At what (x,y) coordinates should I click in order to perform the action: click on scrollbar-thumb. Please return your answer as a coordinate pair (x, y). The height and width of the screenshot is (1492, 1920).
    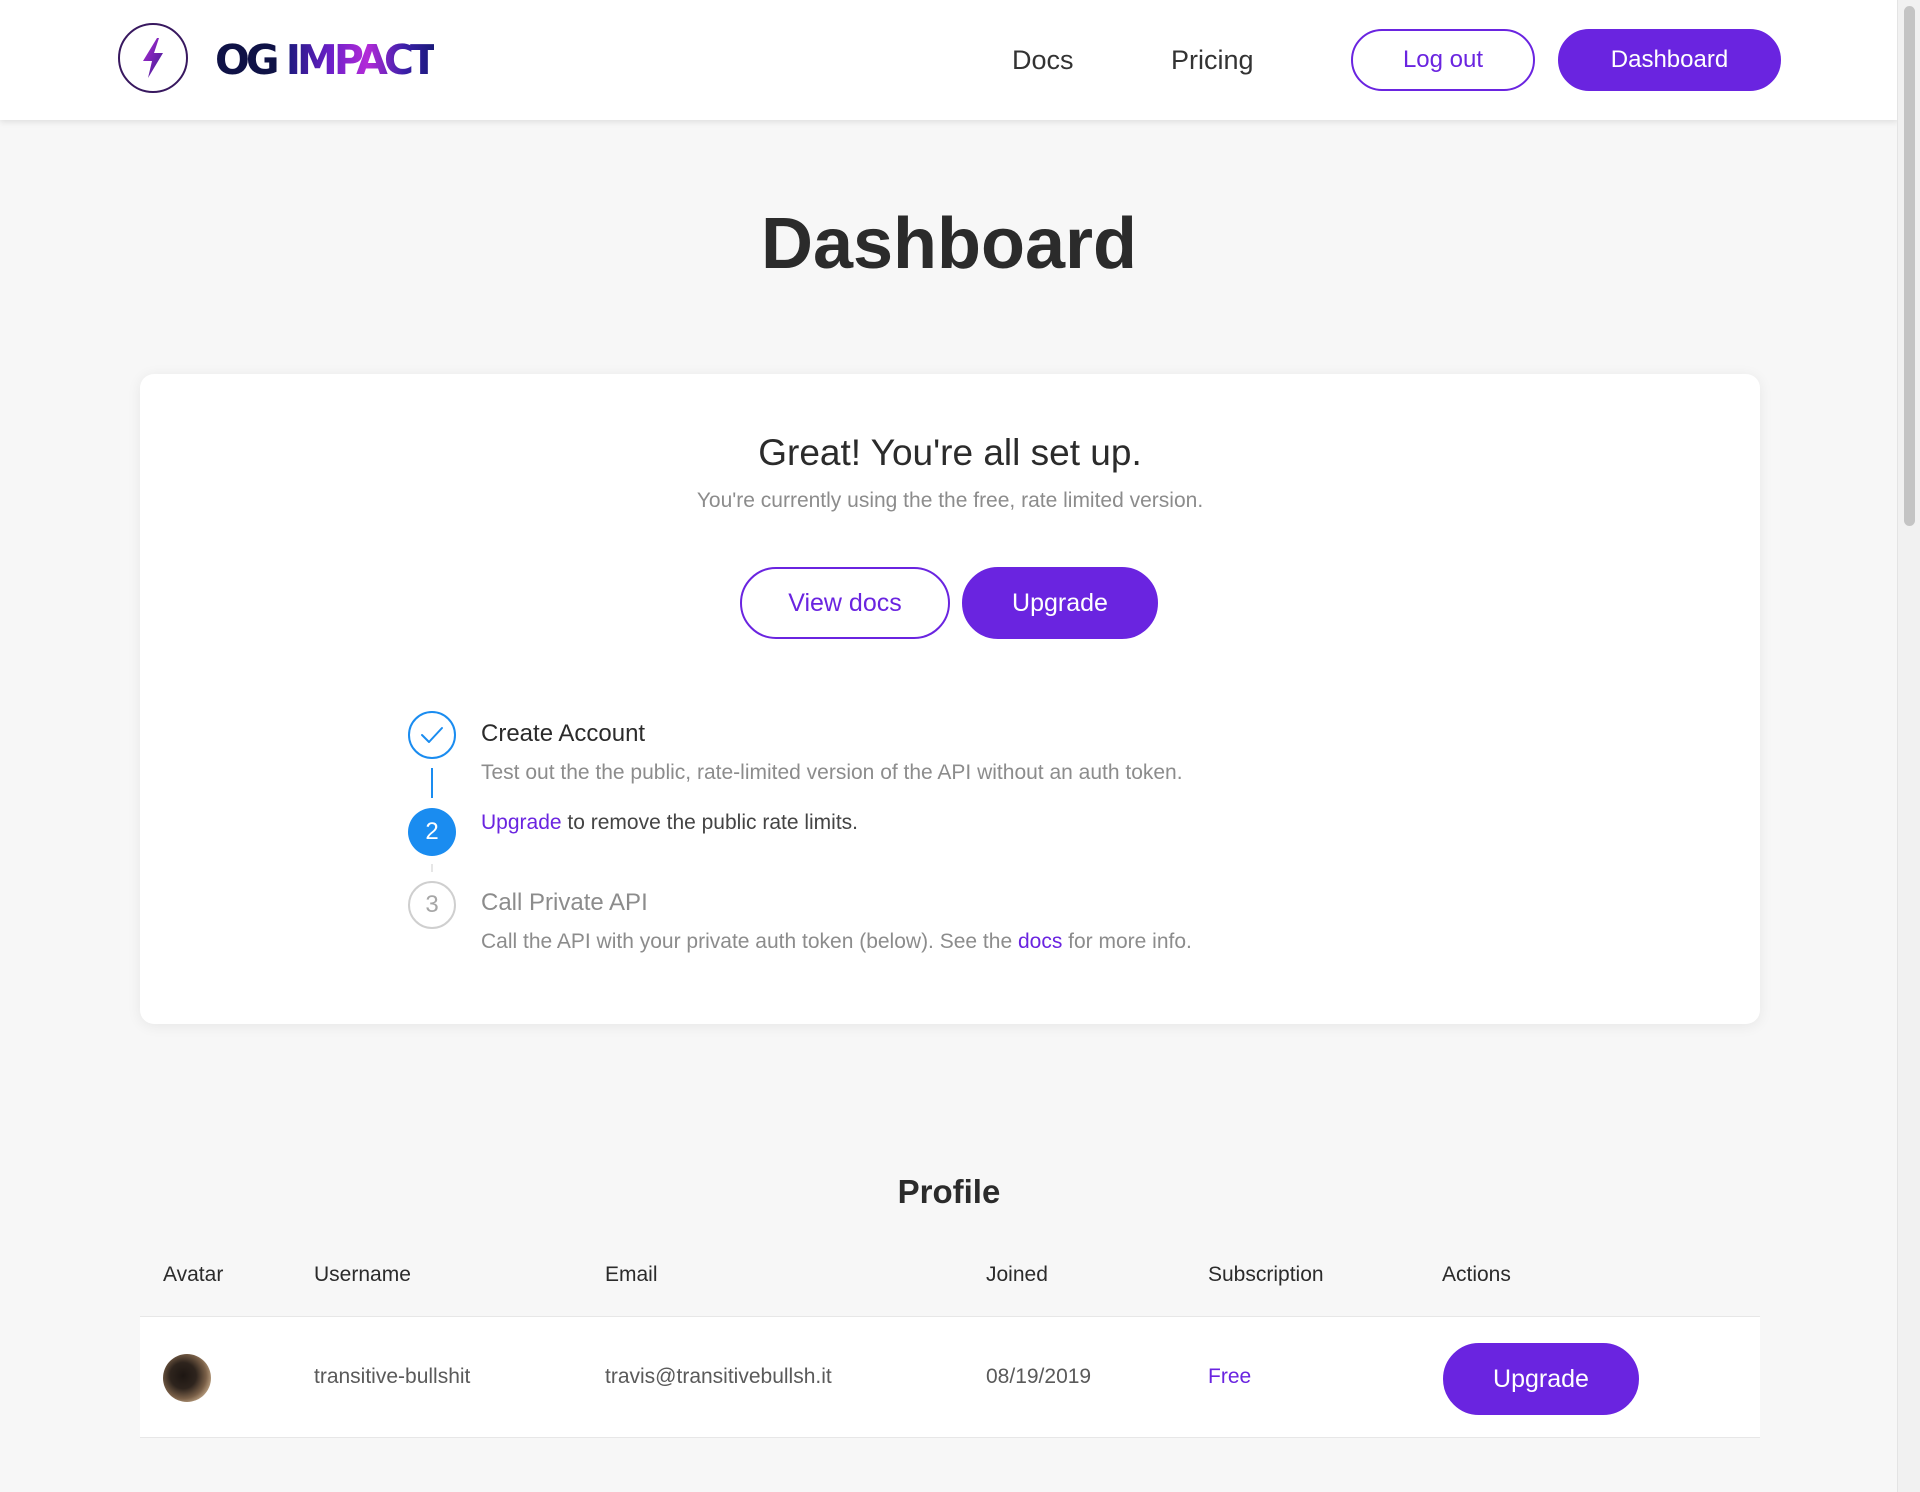
    Looking at the image, I should click on (1909, 266).